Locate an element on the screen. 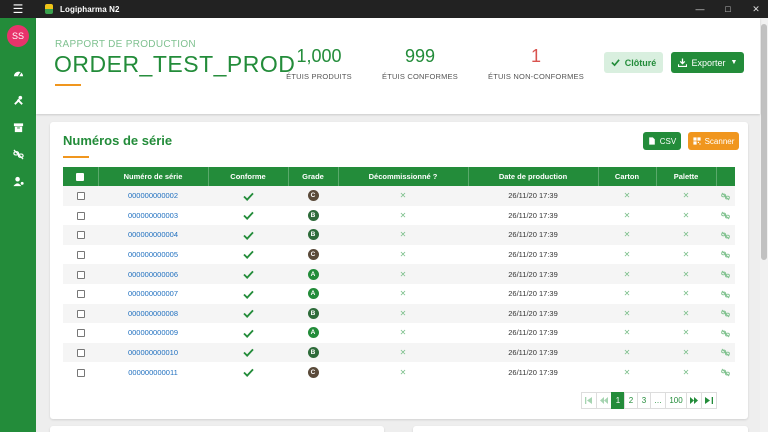 This screenshot has height=432, width=768. table-row: 000000000010 B ✕ 26/11/20 17:39 ✕ ✕ is located at coordinates (399, 352).